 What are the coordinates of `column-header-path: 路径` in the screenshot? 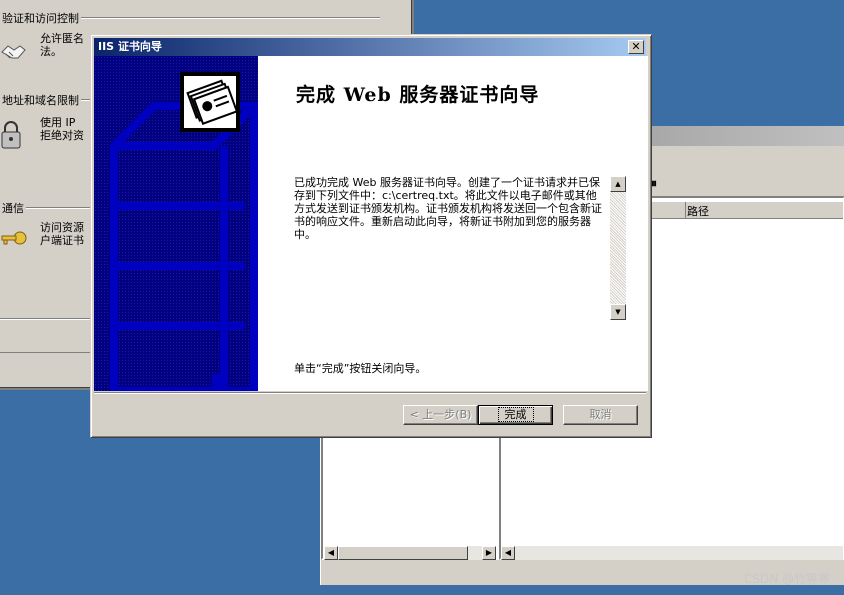 It's located at (698, 211).